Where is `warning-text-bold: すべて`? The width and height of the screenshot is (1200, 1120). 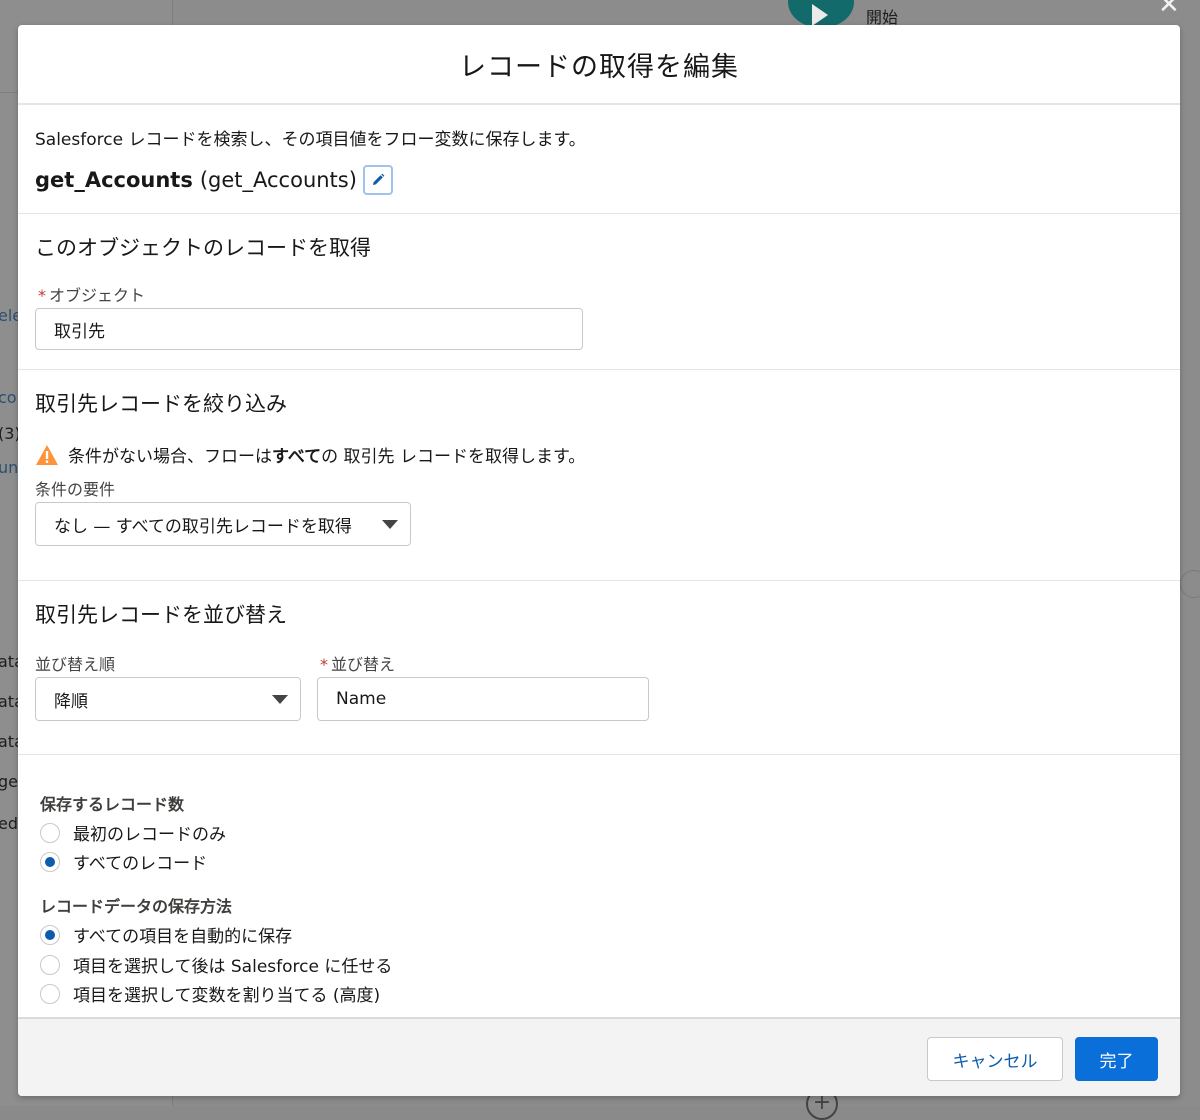
warning-text-bold: すべて is located at coordinates (297, 457).